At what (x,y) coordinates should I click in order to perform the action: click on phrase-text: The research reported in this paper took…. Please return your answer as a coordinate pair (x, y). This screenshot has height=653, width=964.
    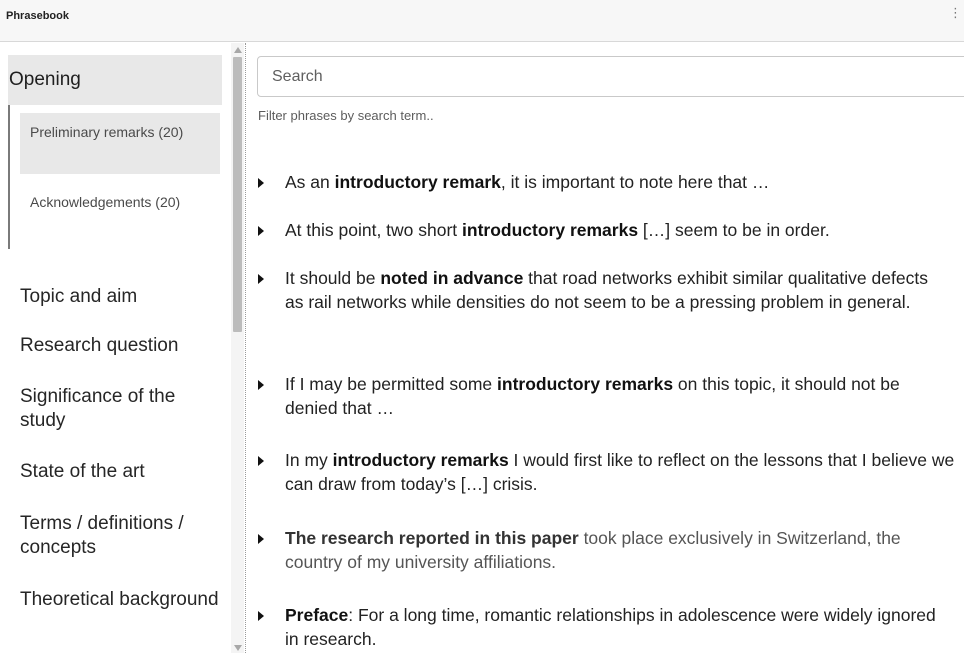
    Looking at the image, I should click on (593, 550).